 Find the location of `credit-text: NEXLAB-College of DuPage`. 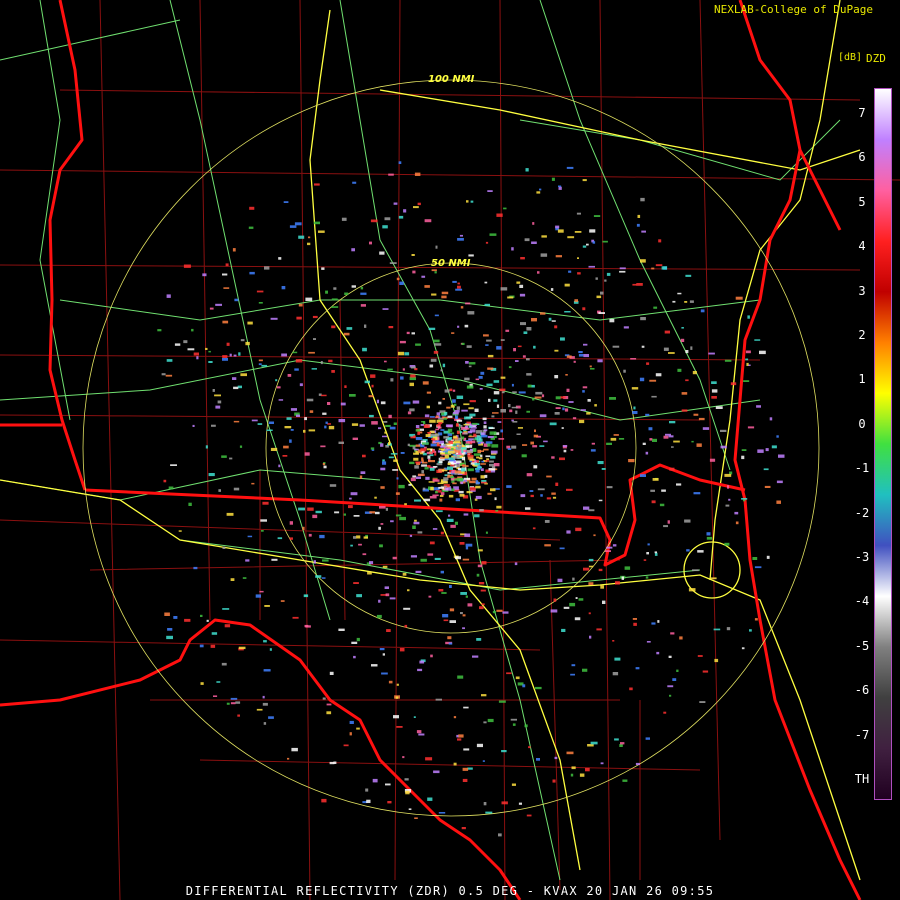

credit-text: NEXLAB-College of DuPage is located at coordinates (793, 9).